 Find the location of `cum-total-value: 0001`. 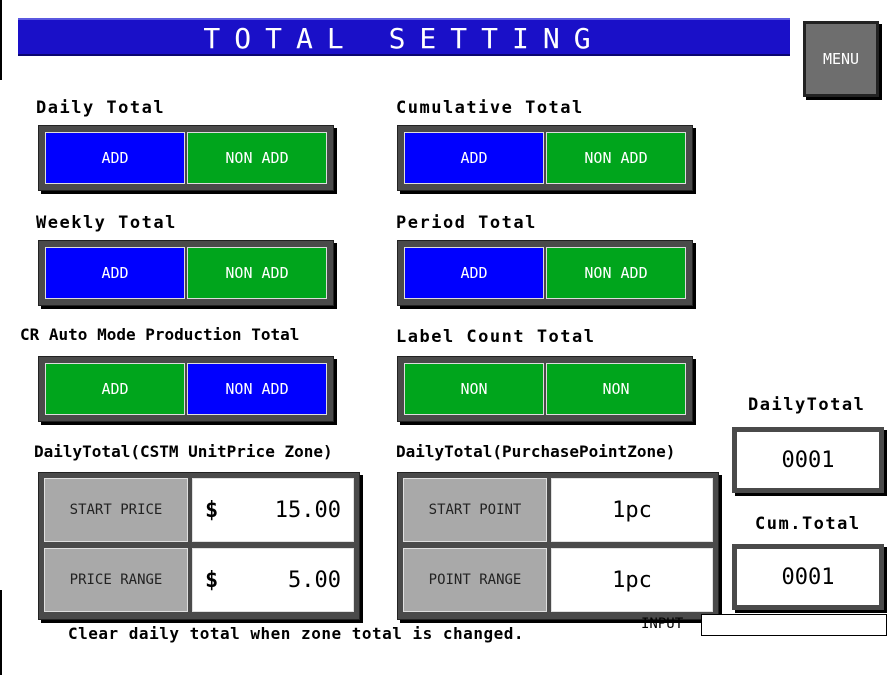

cum-total-value: 0001 is located at coordinates (808, 577).